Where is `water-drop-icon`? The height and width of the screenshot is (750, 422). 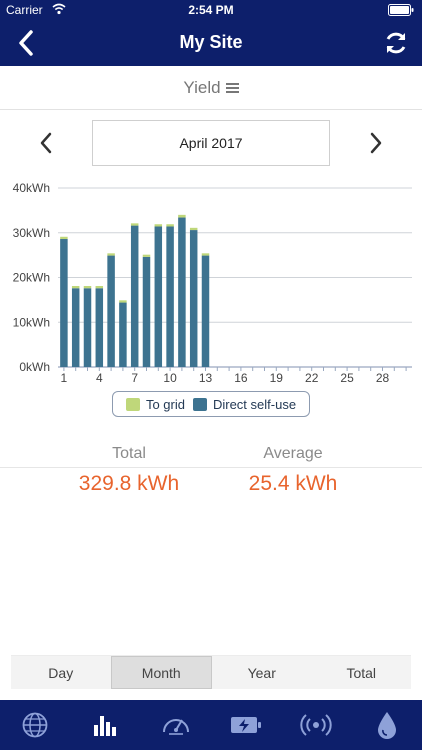 water-drop-icon is located at coordinates (386, 725).